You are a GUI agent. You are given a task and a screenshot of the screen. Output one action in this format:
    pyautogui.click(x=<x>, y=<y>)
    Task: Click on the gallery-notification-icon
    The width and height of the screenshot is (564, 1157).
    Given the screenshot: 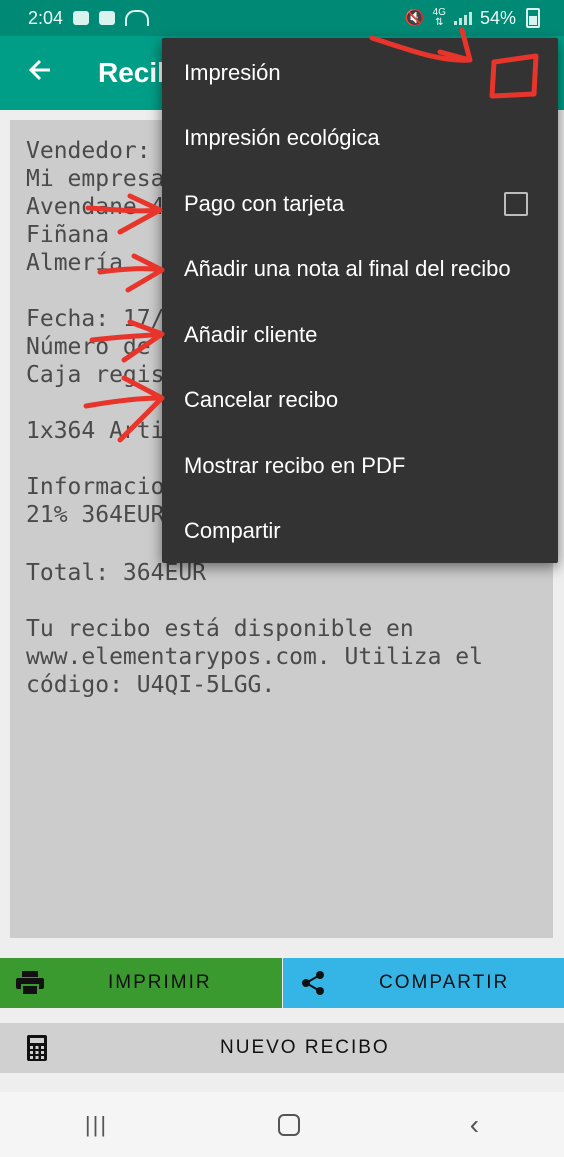 What is the action you would take?
    pyautogui.click(x=81, y=18)
    